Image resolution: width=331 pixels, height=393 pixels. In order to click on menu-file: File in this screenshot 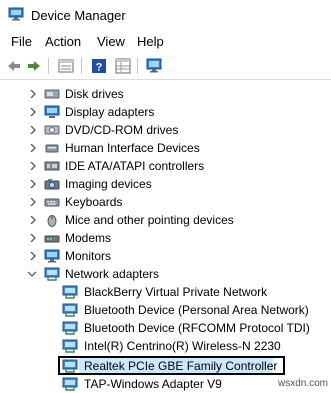, I will do `click(21, 41)`.